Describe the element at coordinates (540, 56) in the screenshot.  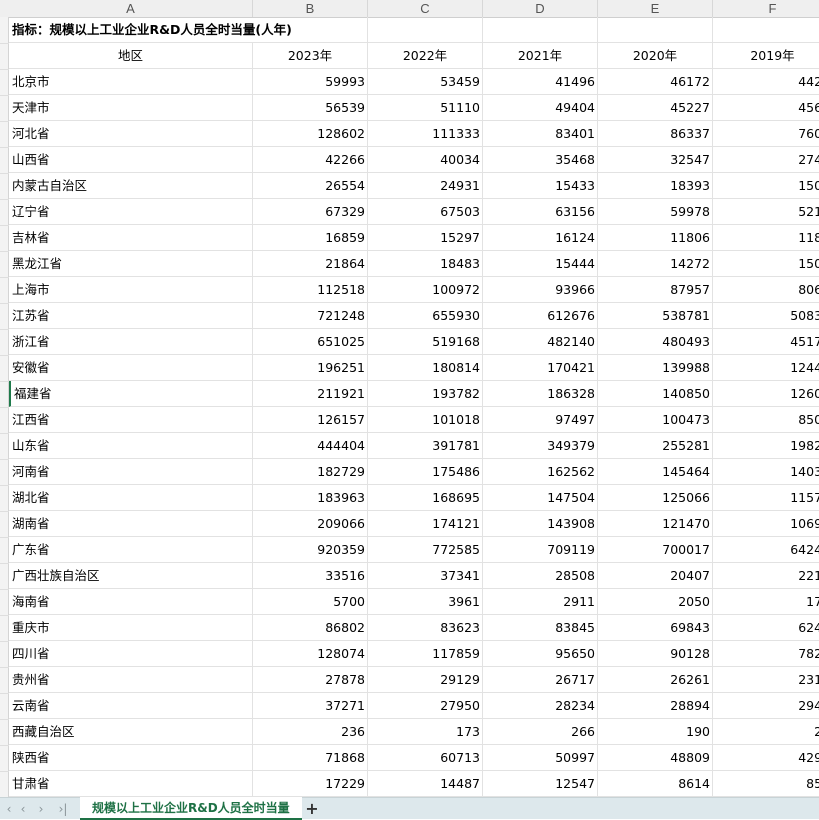
I see `year-header: 2021年` at that location.